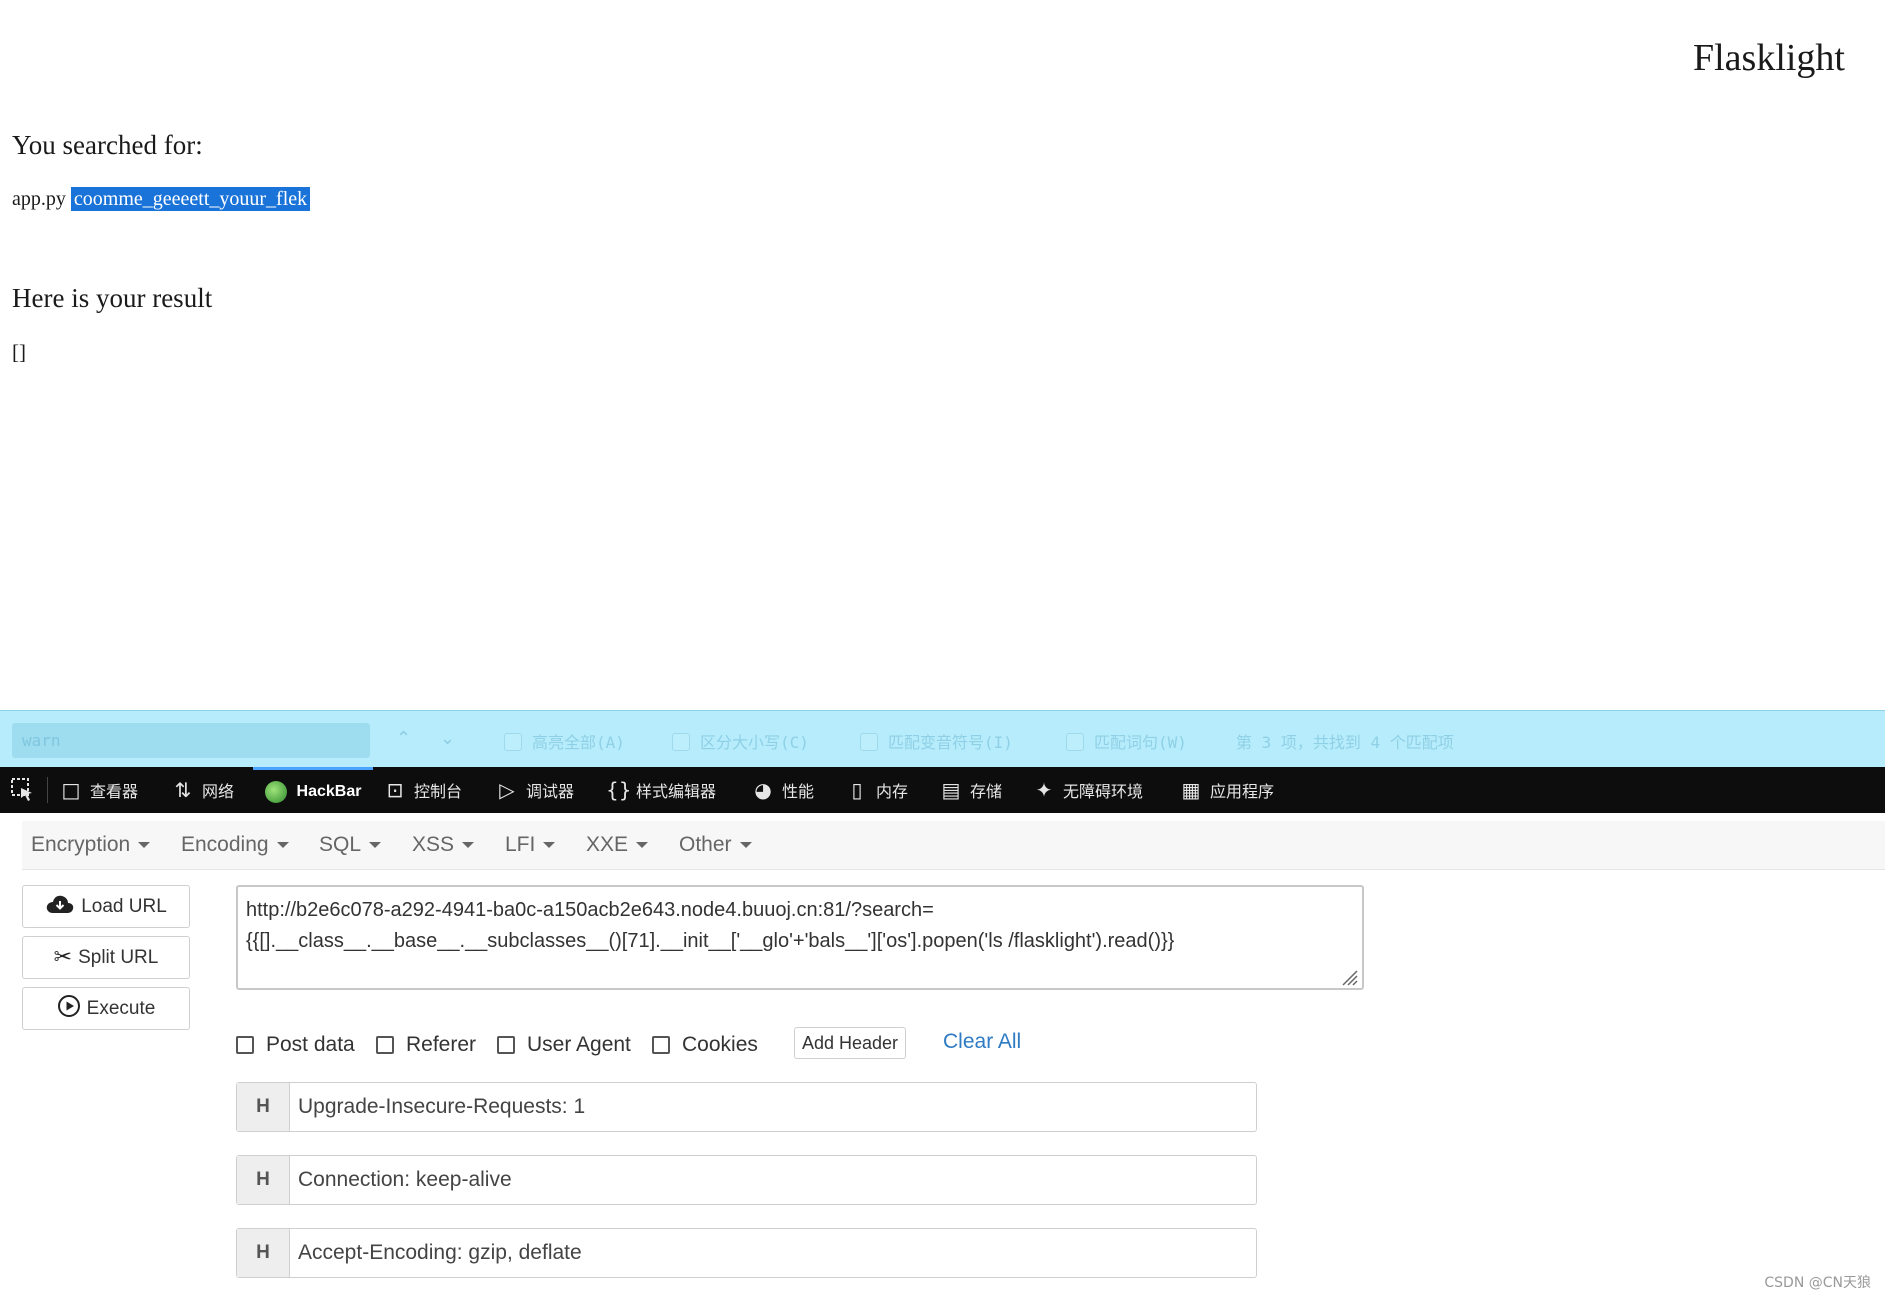  What do you see at coordinates (183, 790) in the screenshot?
I see `network-icon: ⇅` at bounding box center [183, 790].